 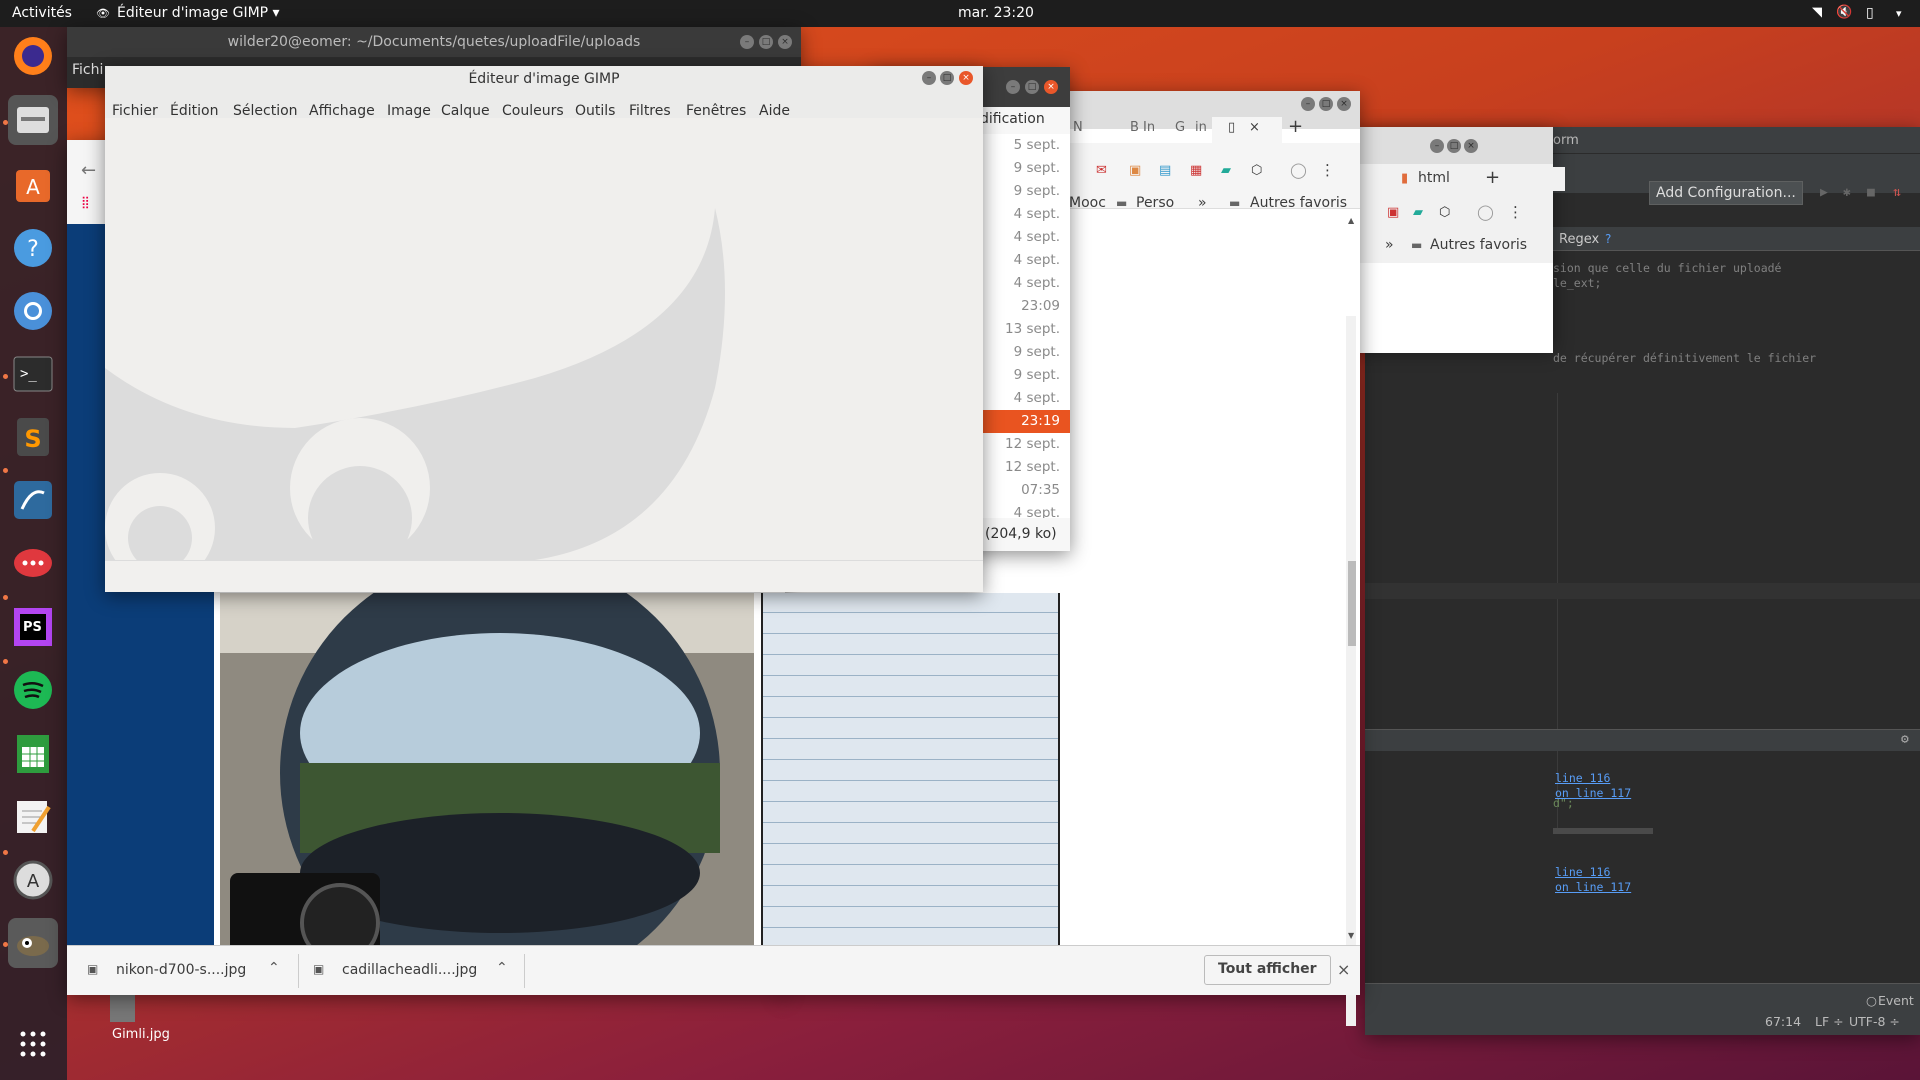 What do you see at coordinates (1351, 935) in the screenshot?
I see `scroll-down-icon: ▼` at bounding box center [1351, 935].